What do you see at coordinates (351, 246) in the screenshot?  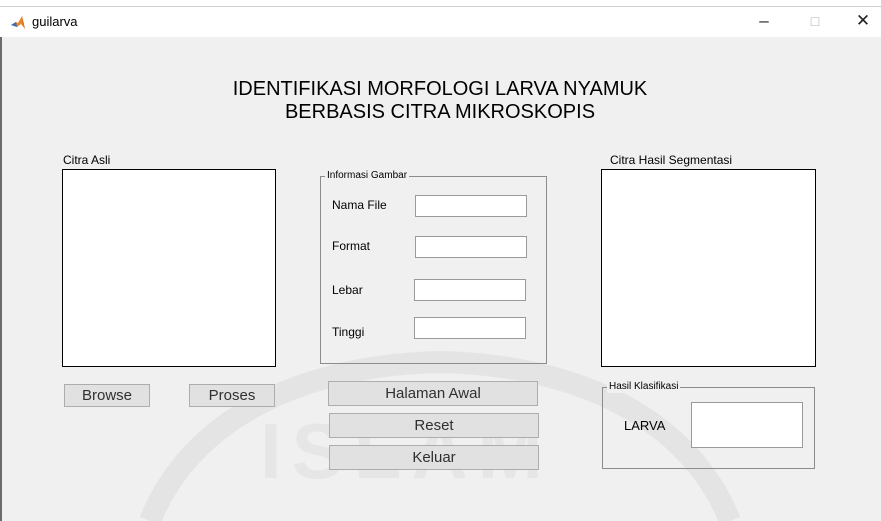 I see `field-label-format: Format` at bounding box center [351, 246].